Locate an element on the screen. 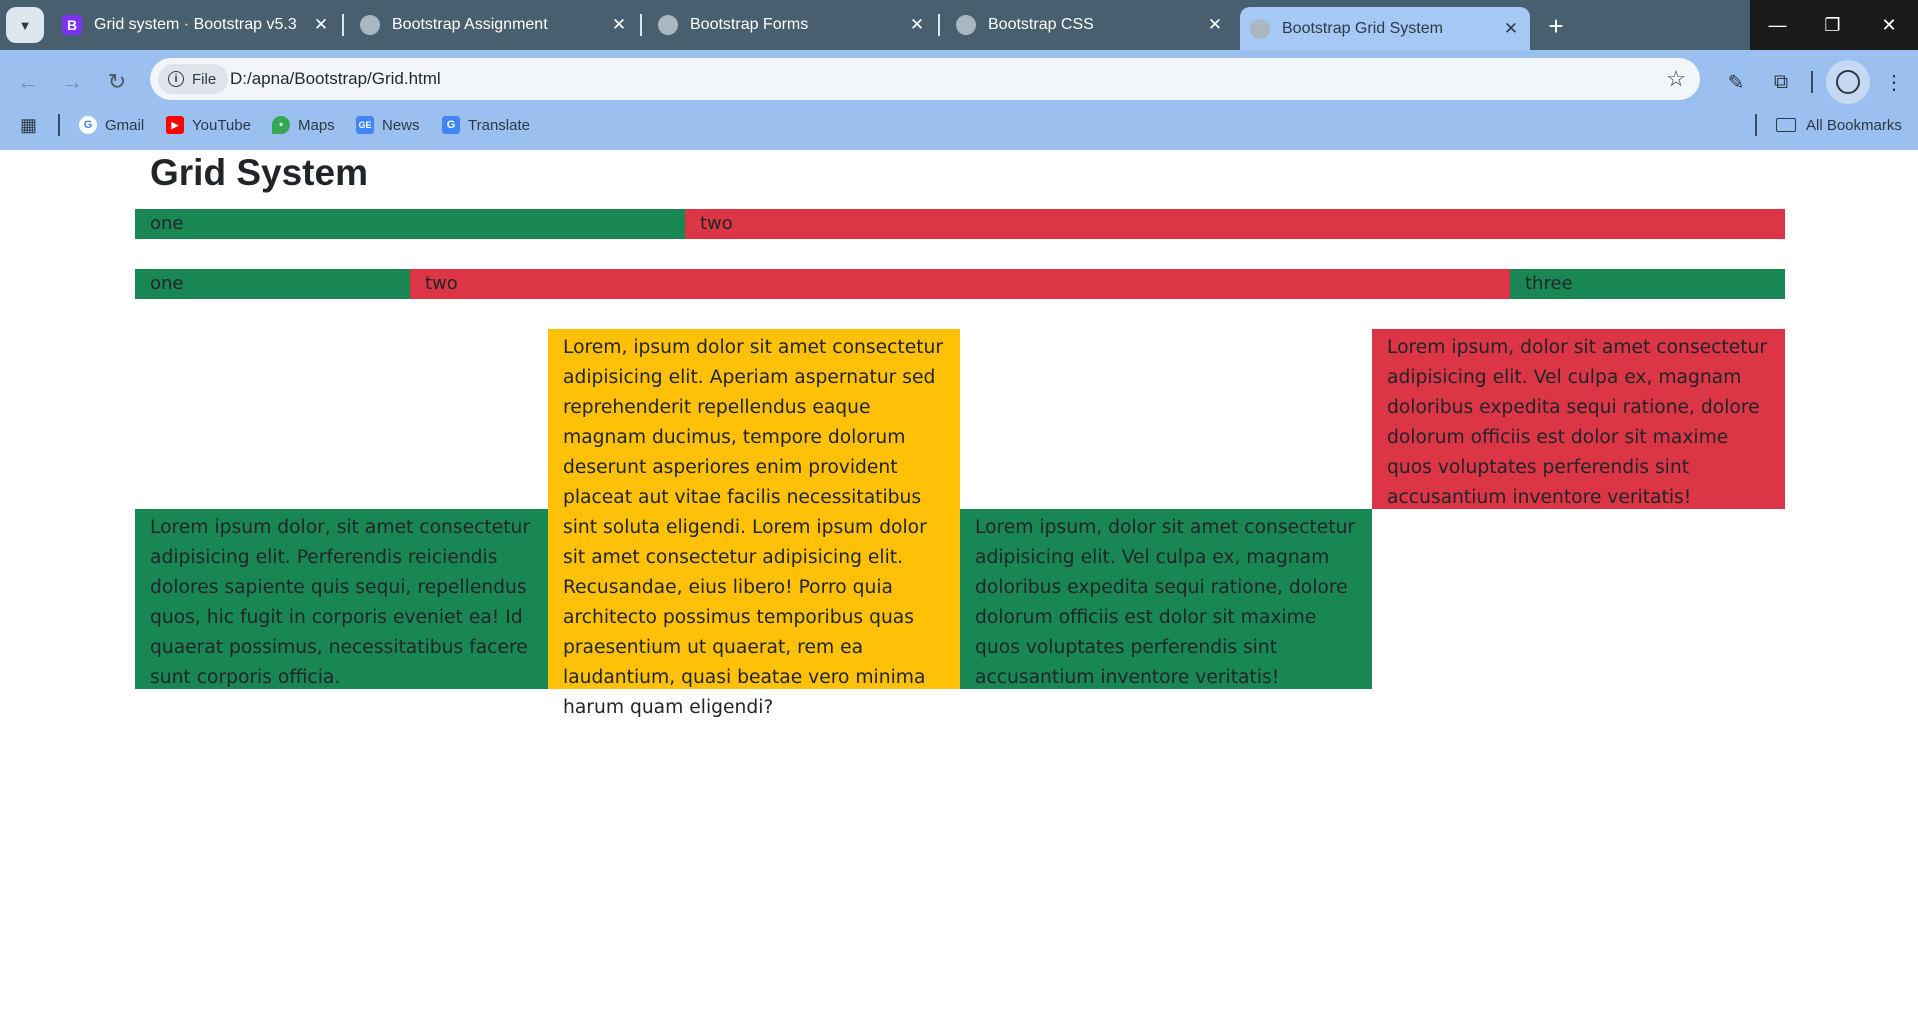  avatar-icon is located at coordinates (1848, 82).